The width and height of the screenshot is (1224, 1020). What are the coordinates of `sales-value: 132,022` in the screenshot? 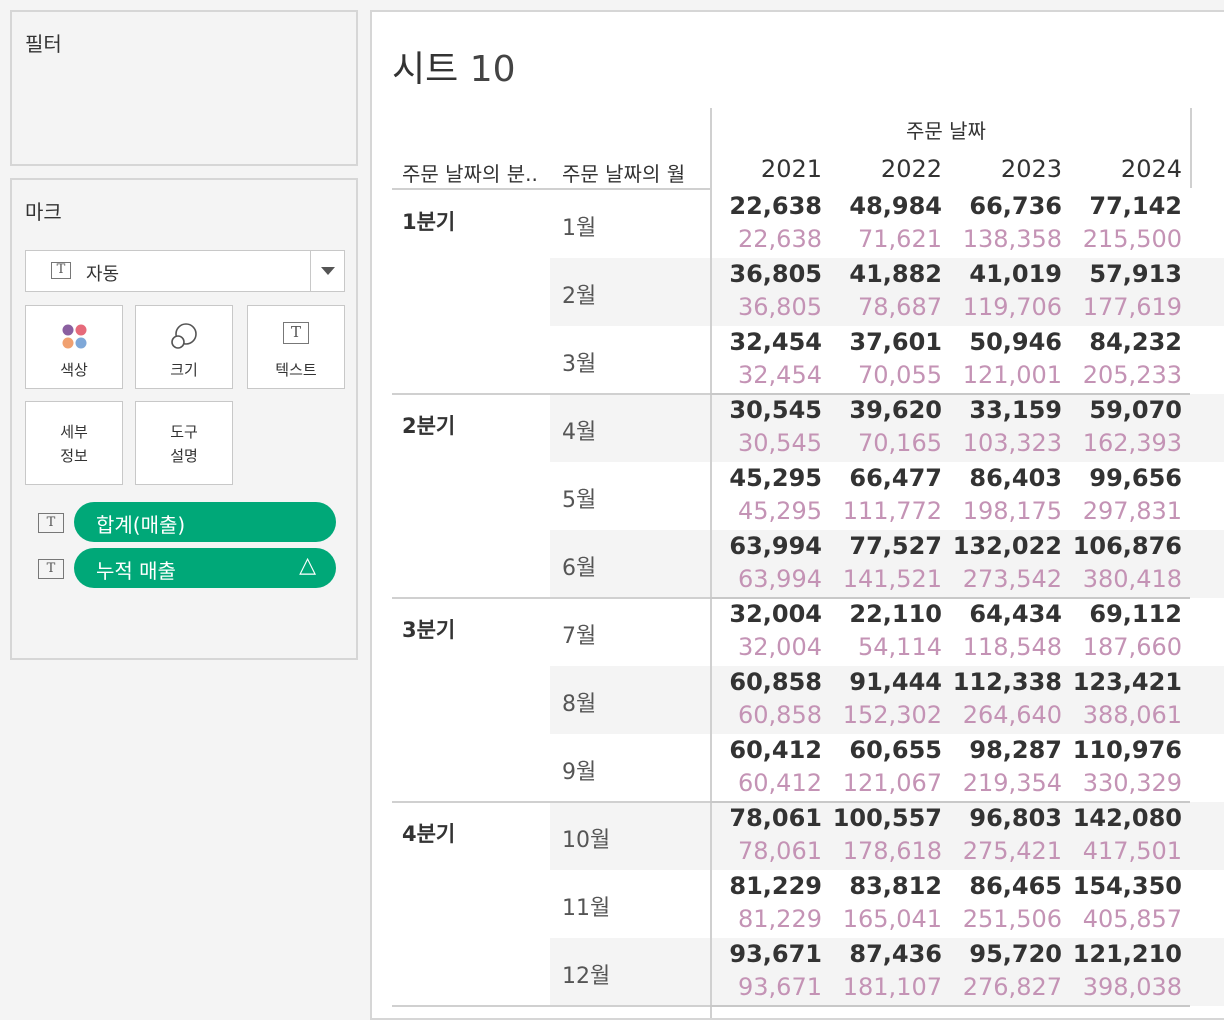 It's located at (1006, 546).